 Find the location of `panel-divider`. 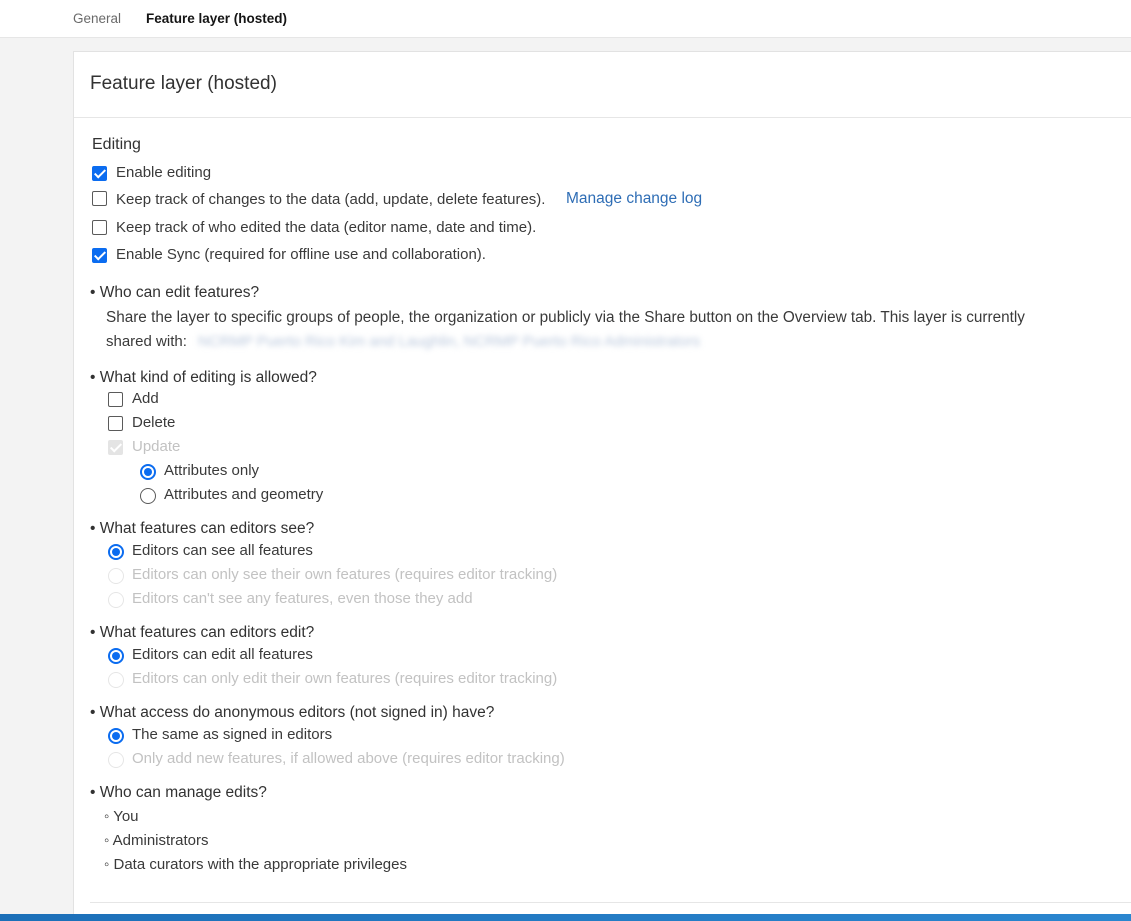

panel-divider is located at coordinates (610, 902).